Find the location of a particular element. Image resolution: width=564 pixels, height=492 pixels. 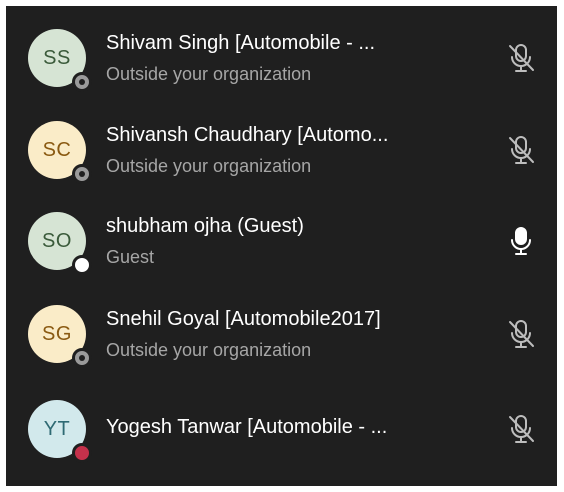

presence-busy-icon is located at coordinates (82, 453).